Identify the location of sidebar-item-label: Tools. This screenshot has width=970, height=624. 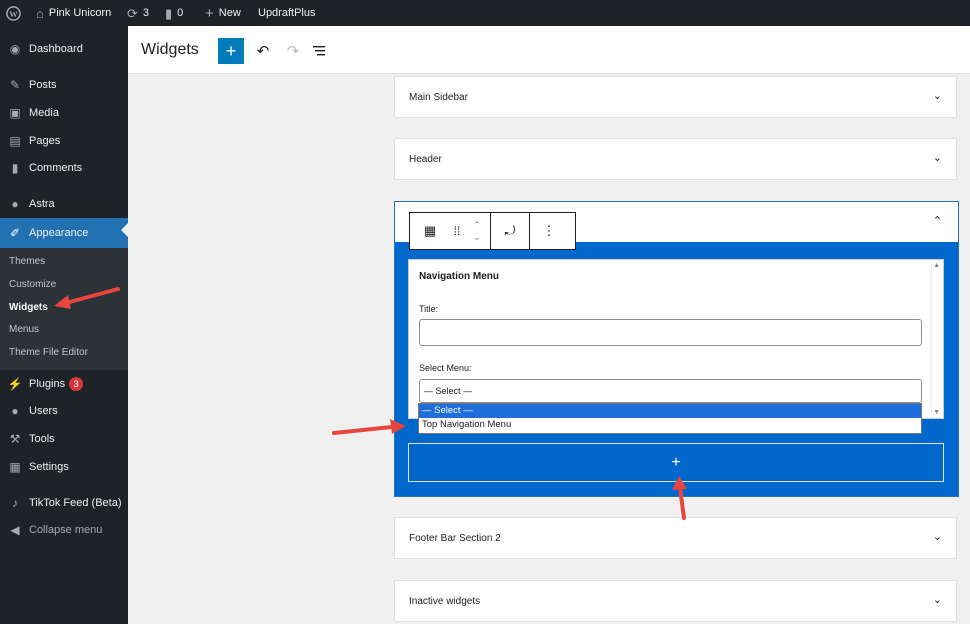
(42, 438).